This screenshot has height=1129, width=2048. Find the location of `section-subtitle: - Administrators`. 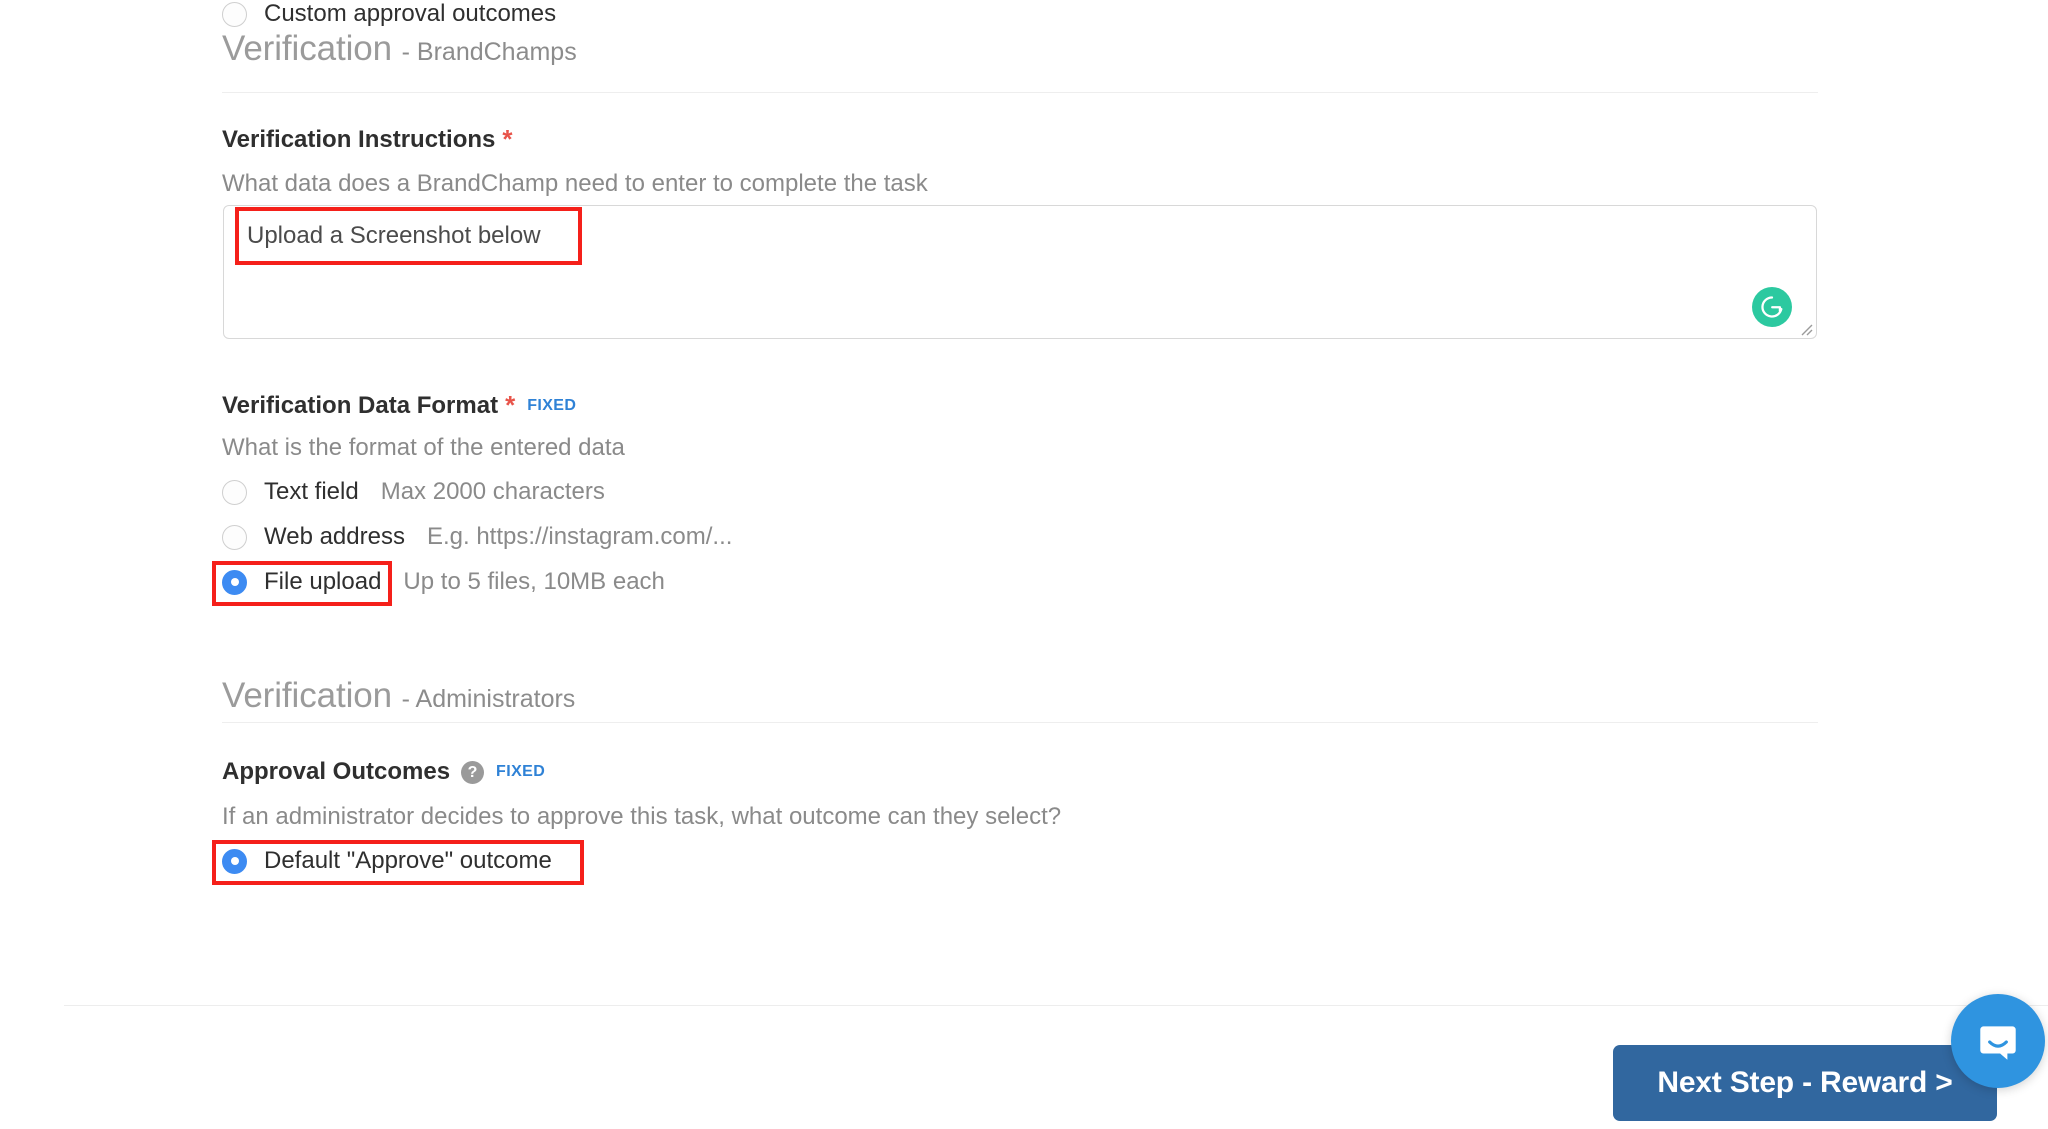

section-subtitle: - Administrators is located at coordinates (488, 699).